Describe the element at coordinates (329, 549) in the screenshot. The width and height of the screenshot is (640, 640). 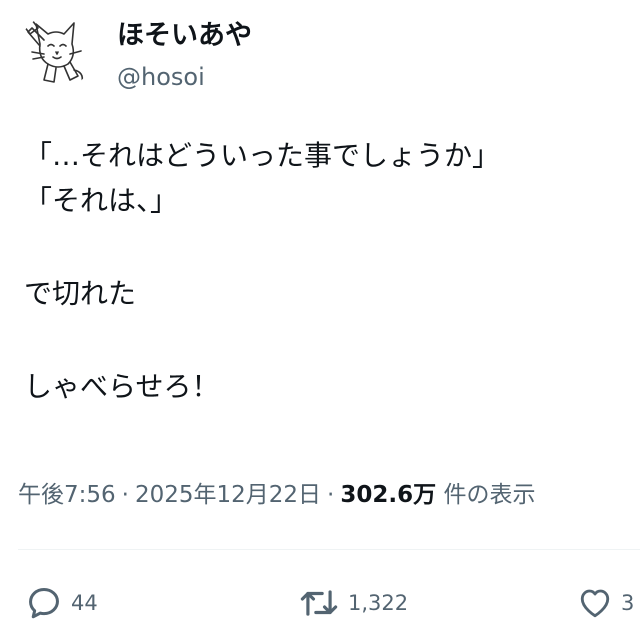
I see `divider` at that location.